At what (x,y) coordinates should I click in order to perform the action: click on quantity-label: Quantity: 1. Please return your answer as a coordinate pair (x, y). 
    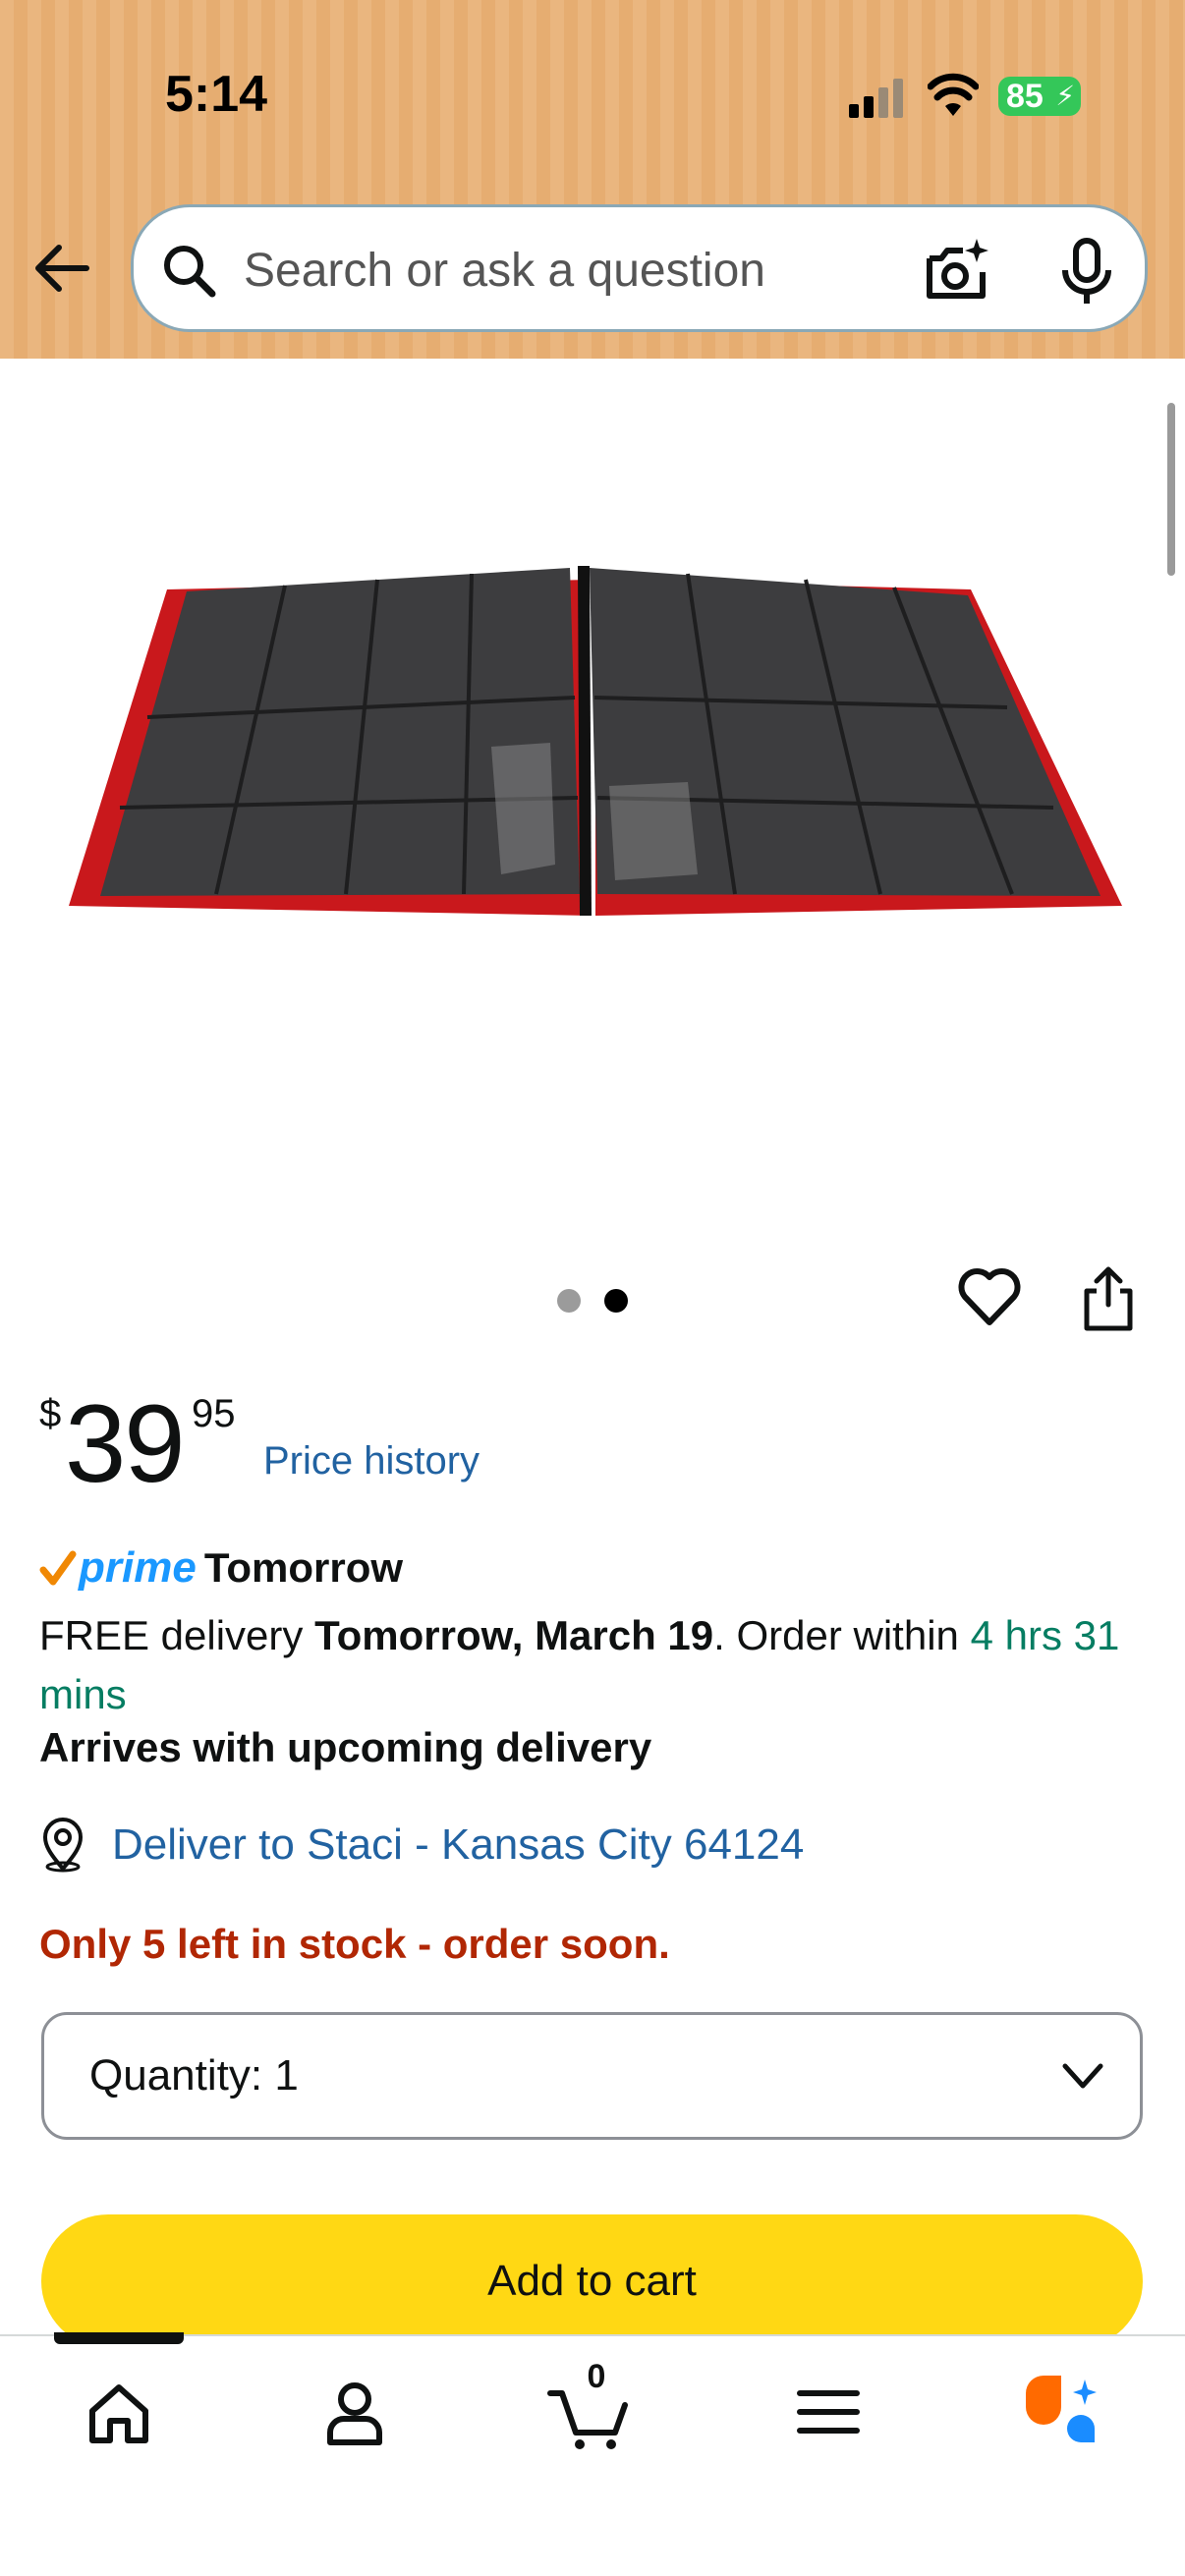
    Looking at the image, I should click on (194, 2075).